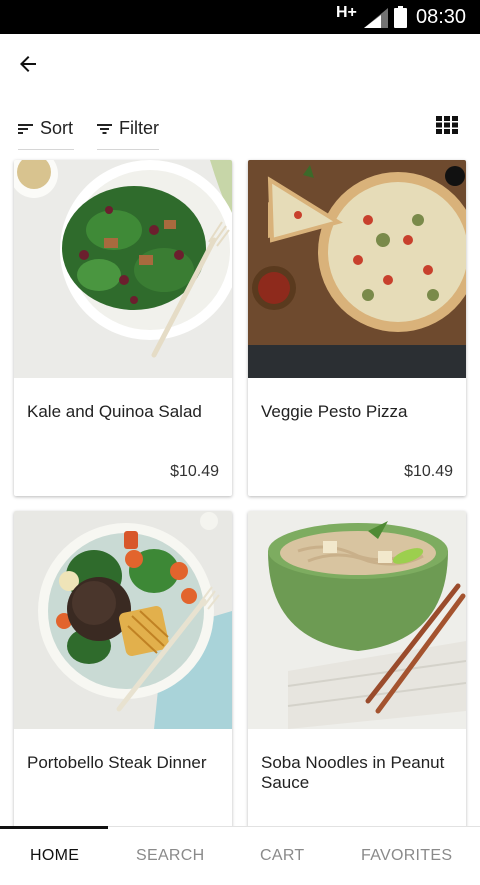  Describe the element at coordinates (54, 856) in the screenshot. I see `tab-home: HOME` at that location.